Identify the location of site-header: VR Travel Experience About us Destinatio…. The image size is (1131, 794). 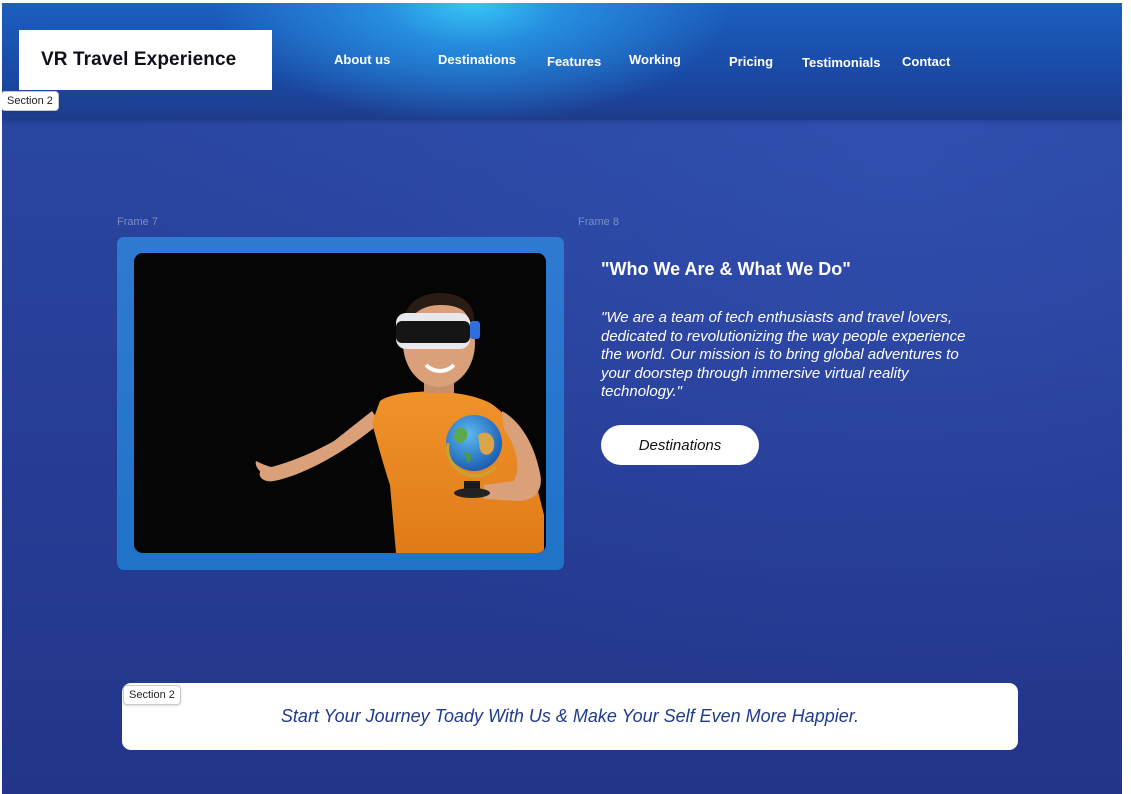
(562, 61).